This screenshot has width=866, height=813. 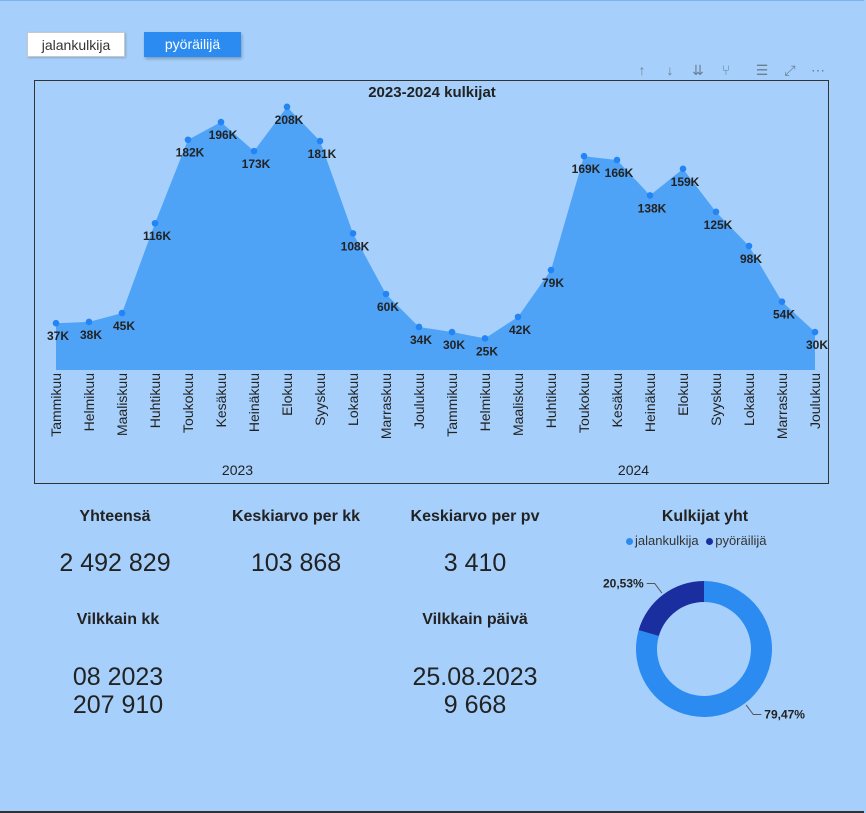 What do you see at coordinates (192, 44) in the screenshot?
I see `filter-button-pyorailija: pyöräilijä` at bounding box center [192, 44].